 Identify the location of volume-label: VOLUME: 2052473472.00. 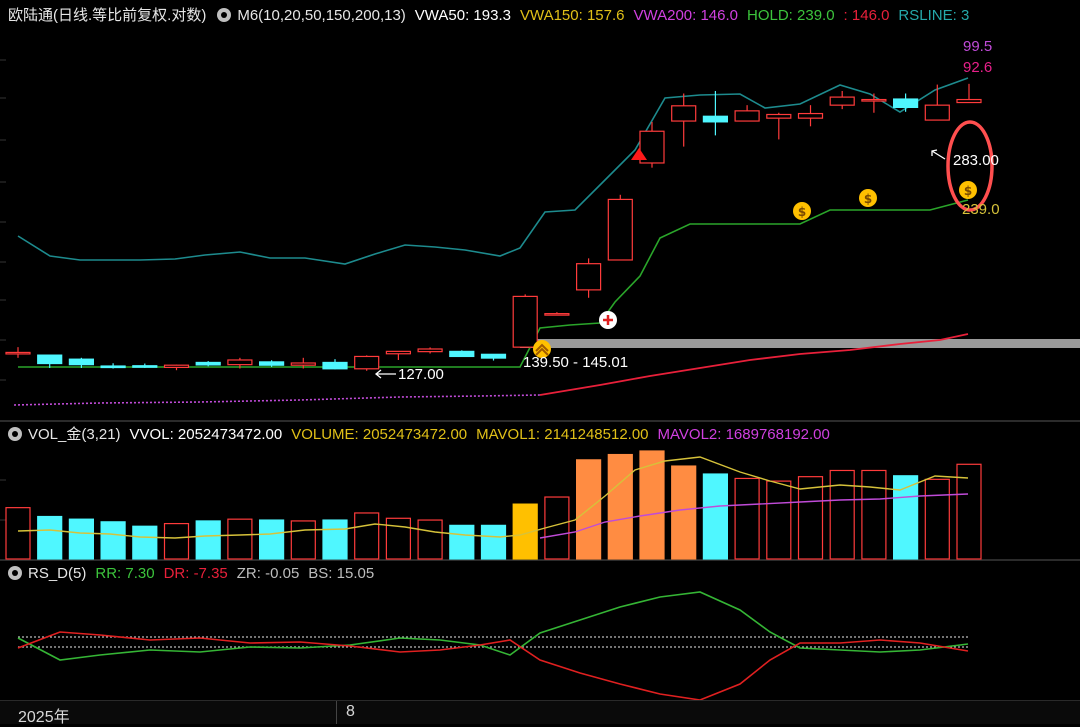
(379, 434).